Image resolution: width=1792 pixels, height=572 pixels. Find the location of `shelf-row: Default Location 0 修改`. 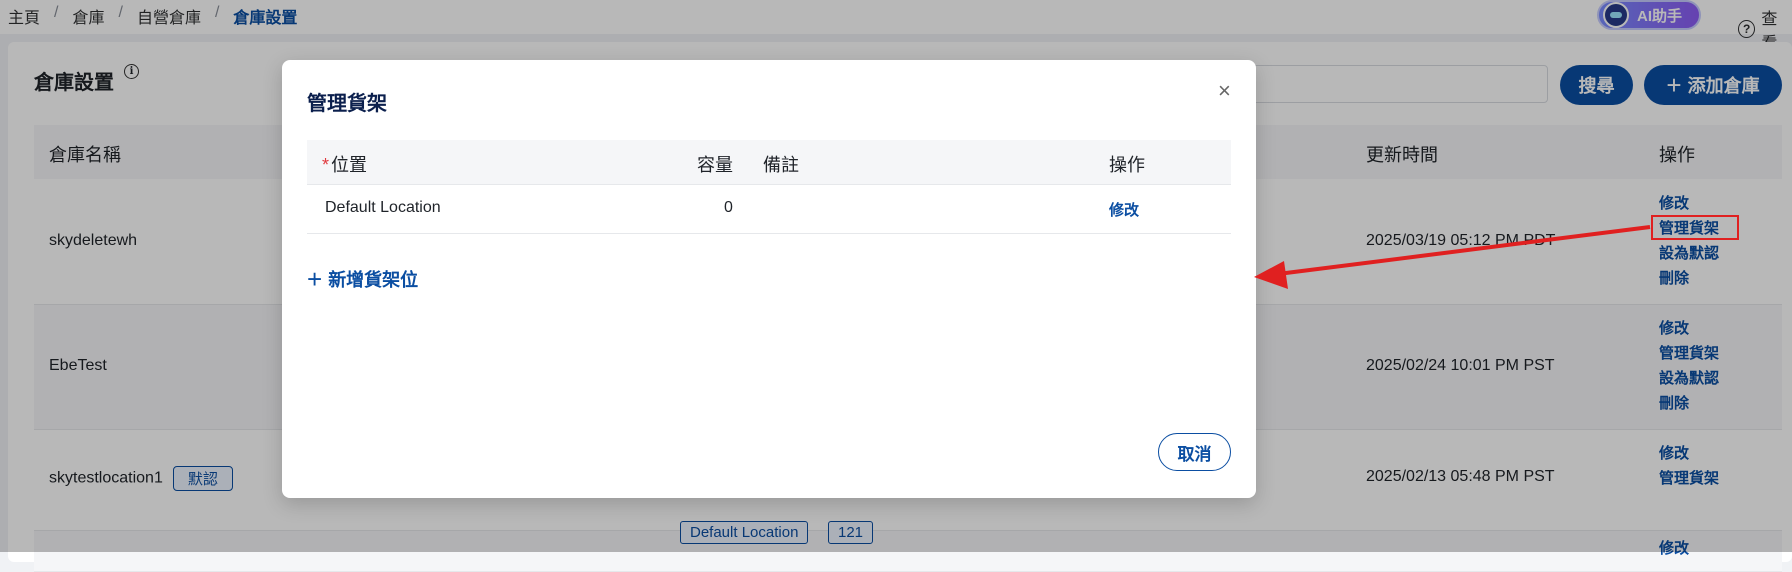

shelf-row: Default Location 0 修改 is located at coordinates (769, 209).